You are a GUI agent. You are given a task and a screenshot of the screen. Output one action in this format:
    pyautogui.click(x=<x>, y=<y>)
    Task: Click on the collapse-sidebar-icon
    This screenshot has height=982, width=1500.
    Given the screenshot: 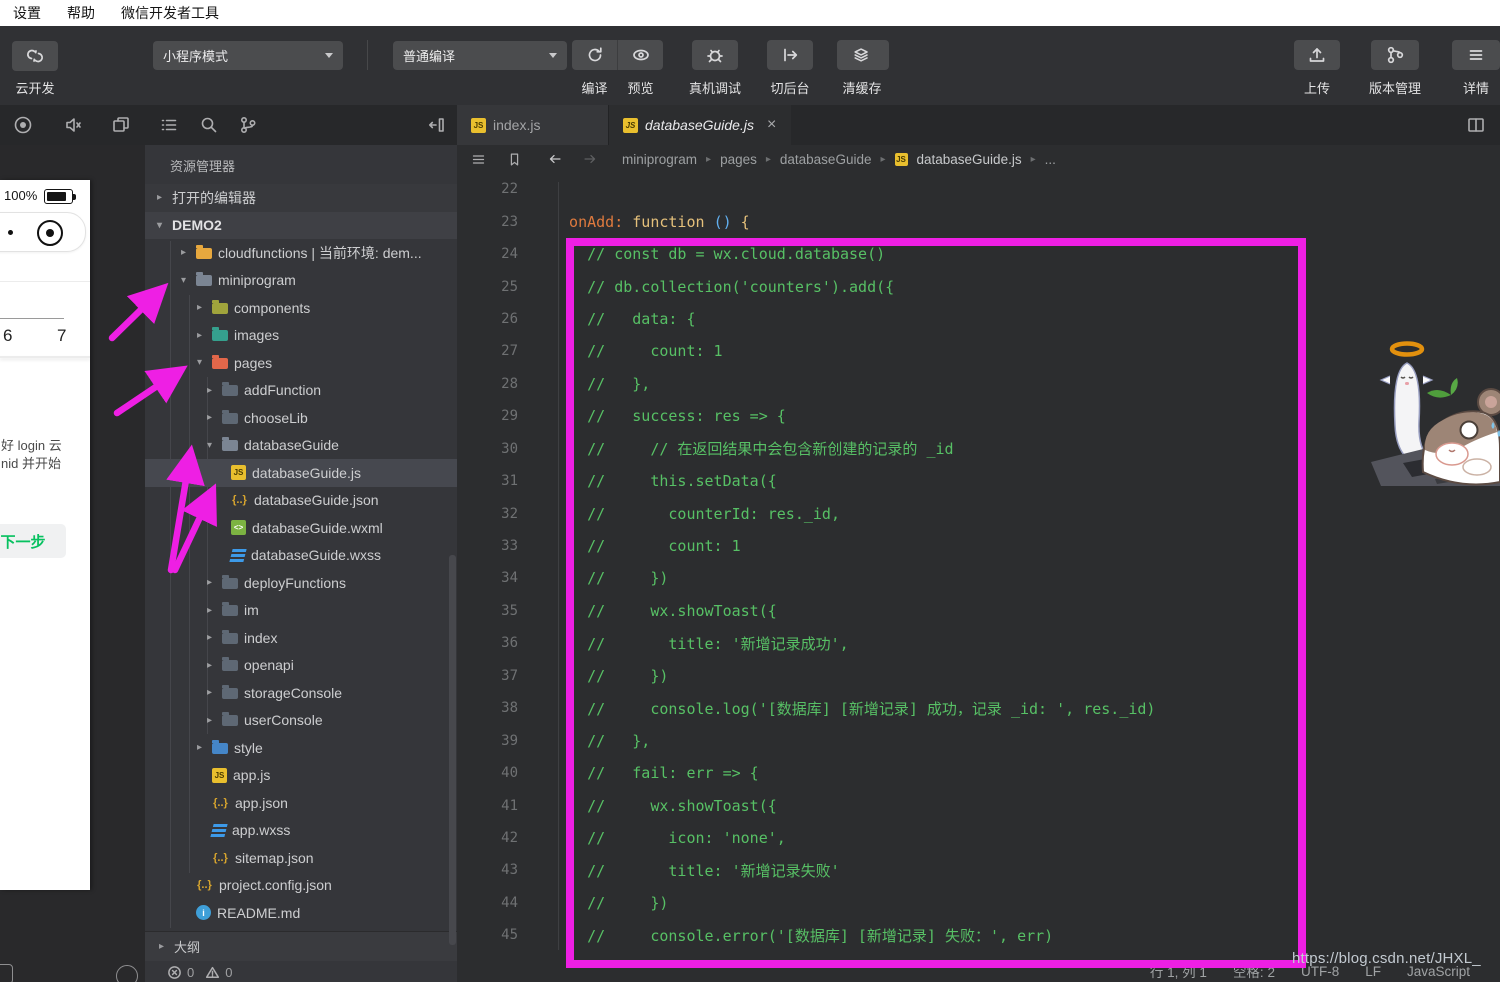 What is the action you would take?
    pyautogui.click(x=437, y=125)
    